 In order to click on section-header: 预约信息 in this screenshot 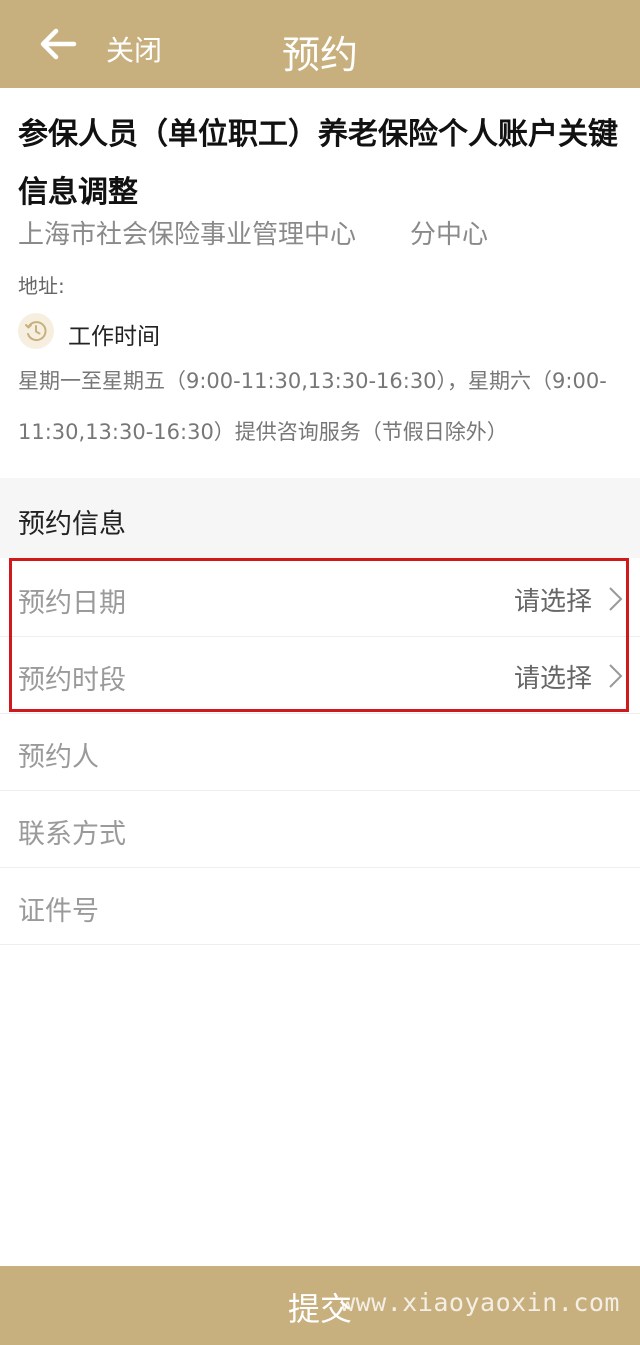, I will do `click(320, 518)`.